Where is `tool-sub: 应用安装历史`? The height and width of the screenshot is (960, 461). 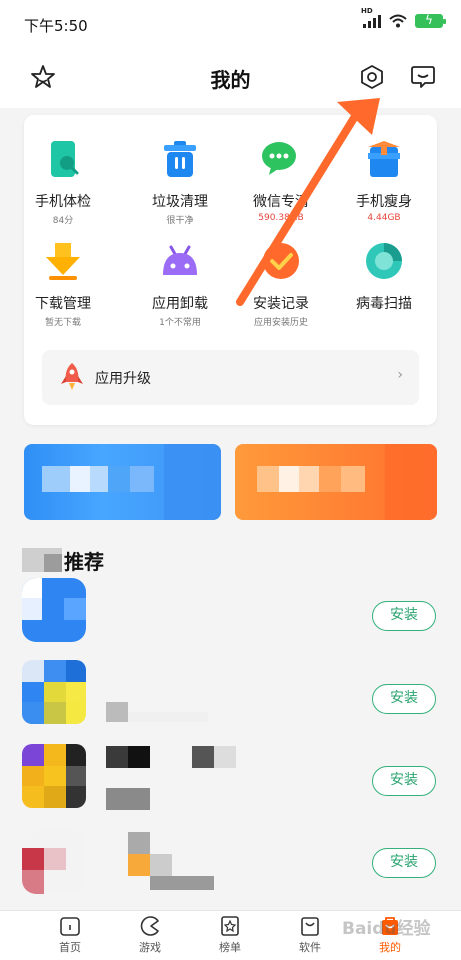 tool-sub: 应用安装历史 is located at coordinates (280, 323).